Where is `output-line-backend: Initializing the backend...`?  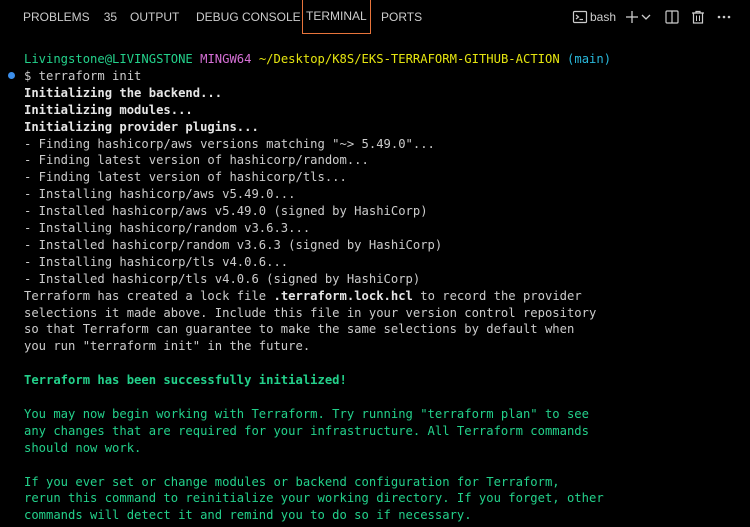
output-line-backend: Initializing the backend... is located at coordinates (123, 92).